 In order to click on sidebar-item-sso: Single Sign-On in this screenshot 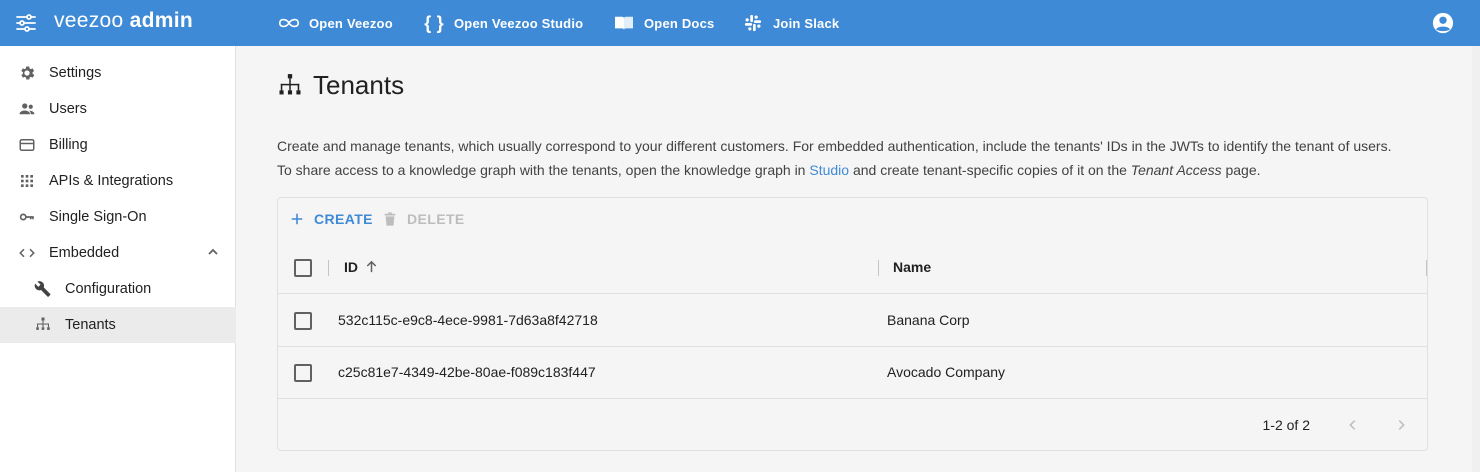, I will do `click(118, 217)`.